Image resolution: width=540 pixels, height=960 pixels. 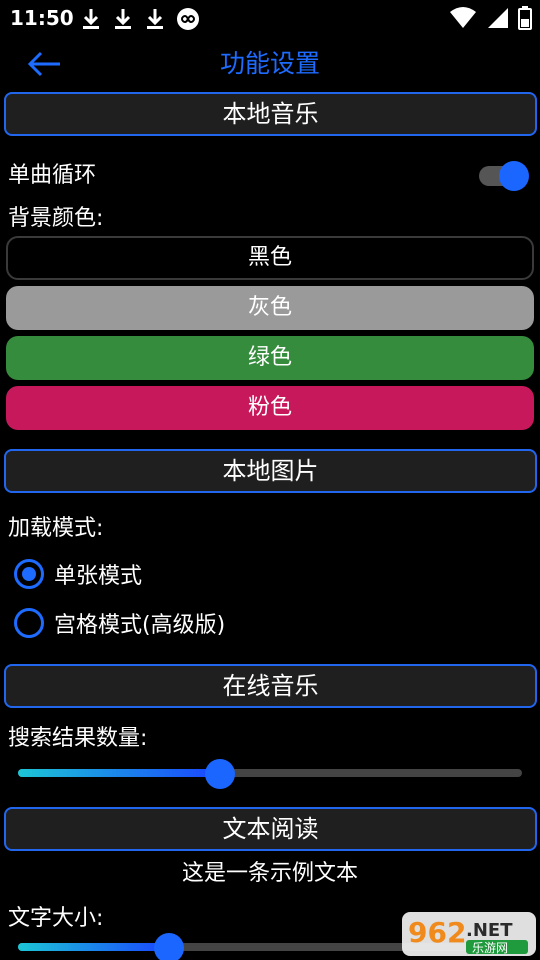 What do you see at coordinates (140, 625) in the screenshot?
I see `radio-label: 宫格模式(高级版)` at bounding box center [140, 625].